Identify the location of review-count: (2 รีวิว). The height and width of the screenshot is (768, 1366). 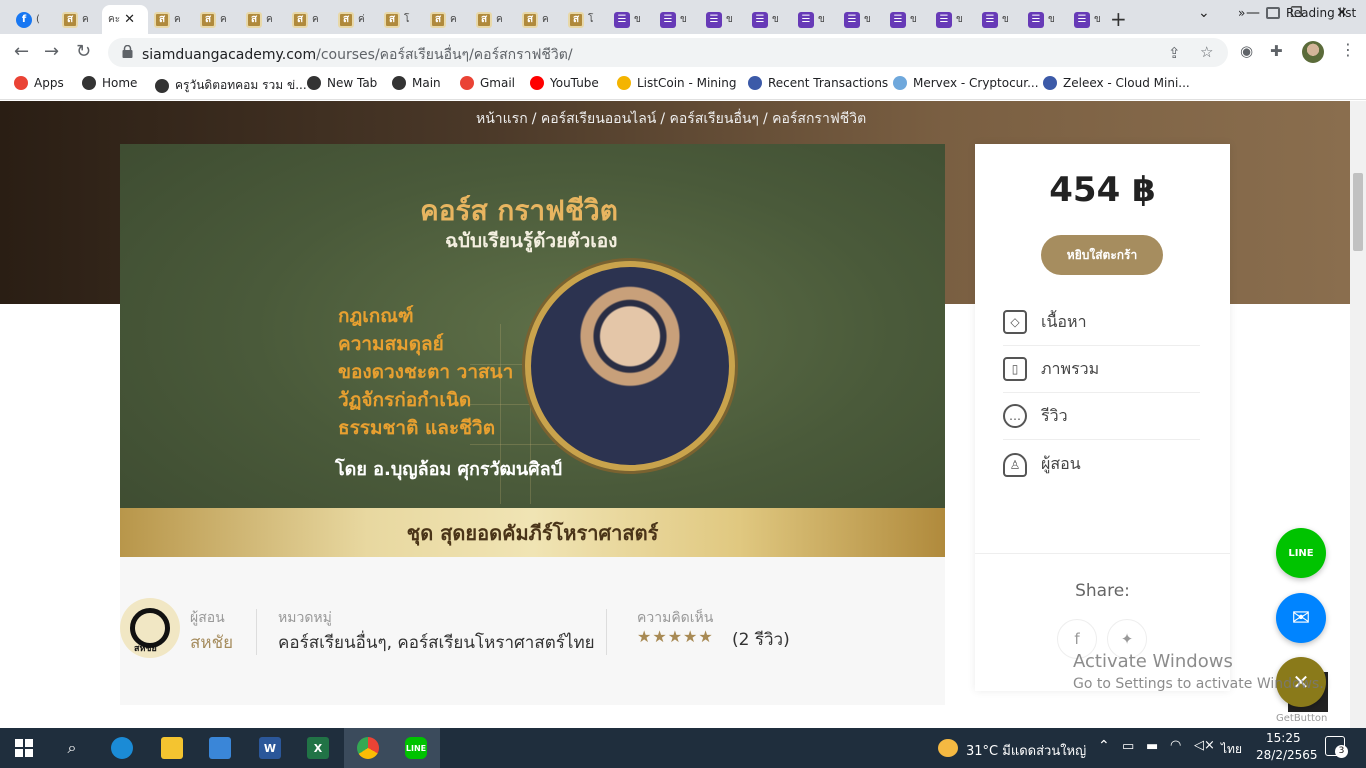
(761, 640).